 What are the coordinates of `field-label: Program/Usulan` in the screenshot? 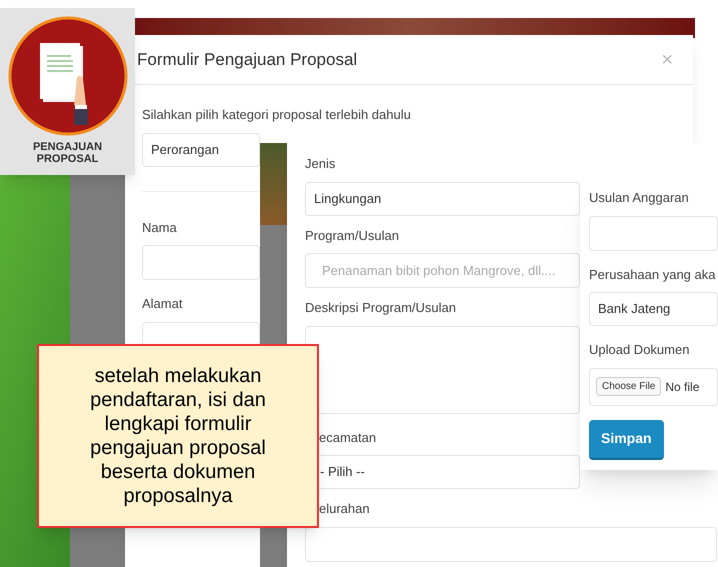 It's located at (352, 235).